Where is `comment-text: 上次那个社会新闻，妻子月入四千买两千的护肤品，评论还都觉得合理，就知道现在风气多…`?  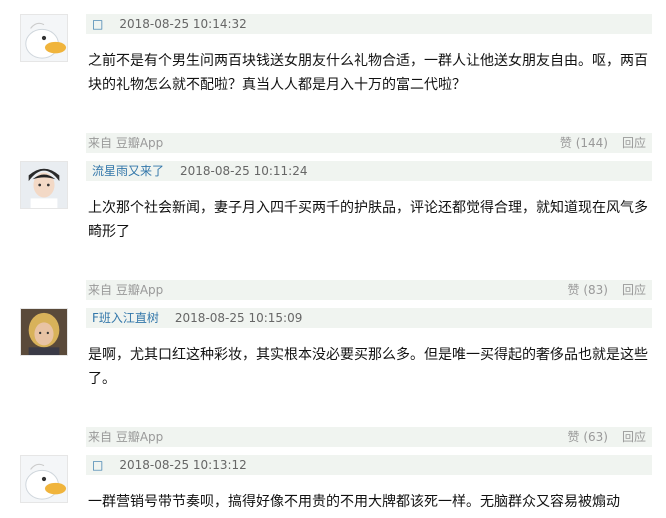
comment-text: 上次那个社会新闻，妻子月入四千买两千的护肤品，评论还都觉得合理，就知道现在风气多… is located at coordinates (368, 220).